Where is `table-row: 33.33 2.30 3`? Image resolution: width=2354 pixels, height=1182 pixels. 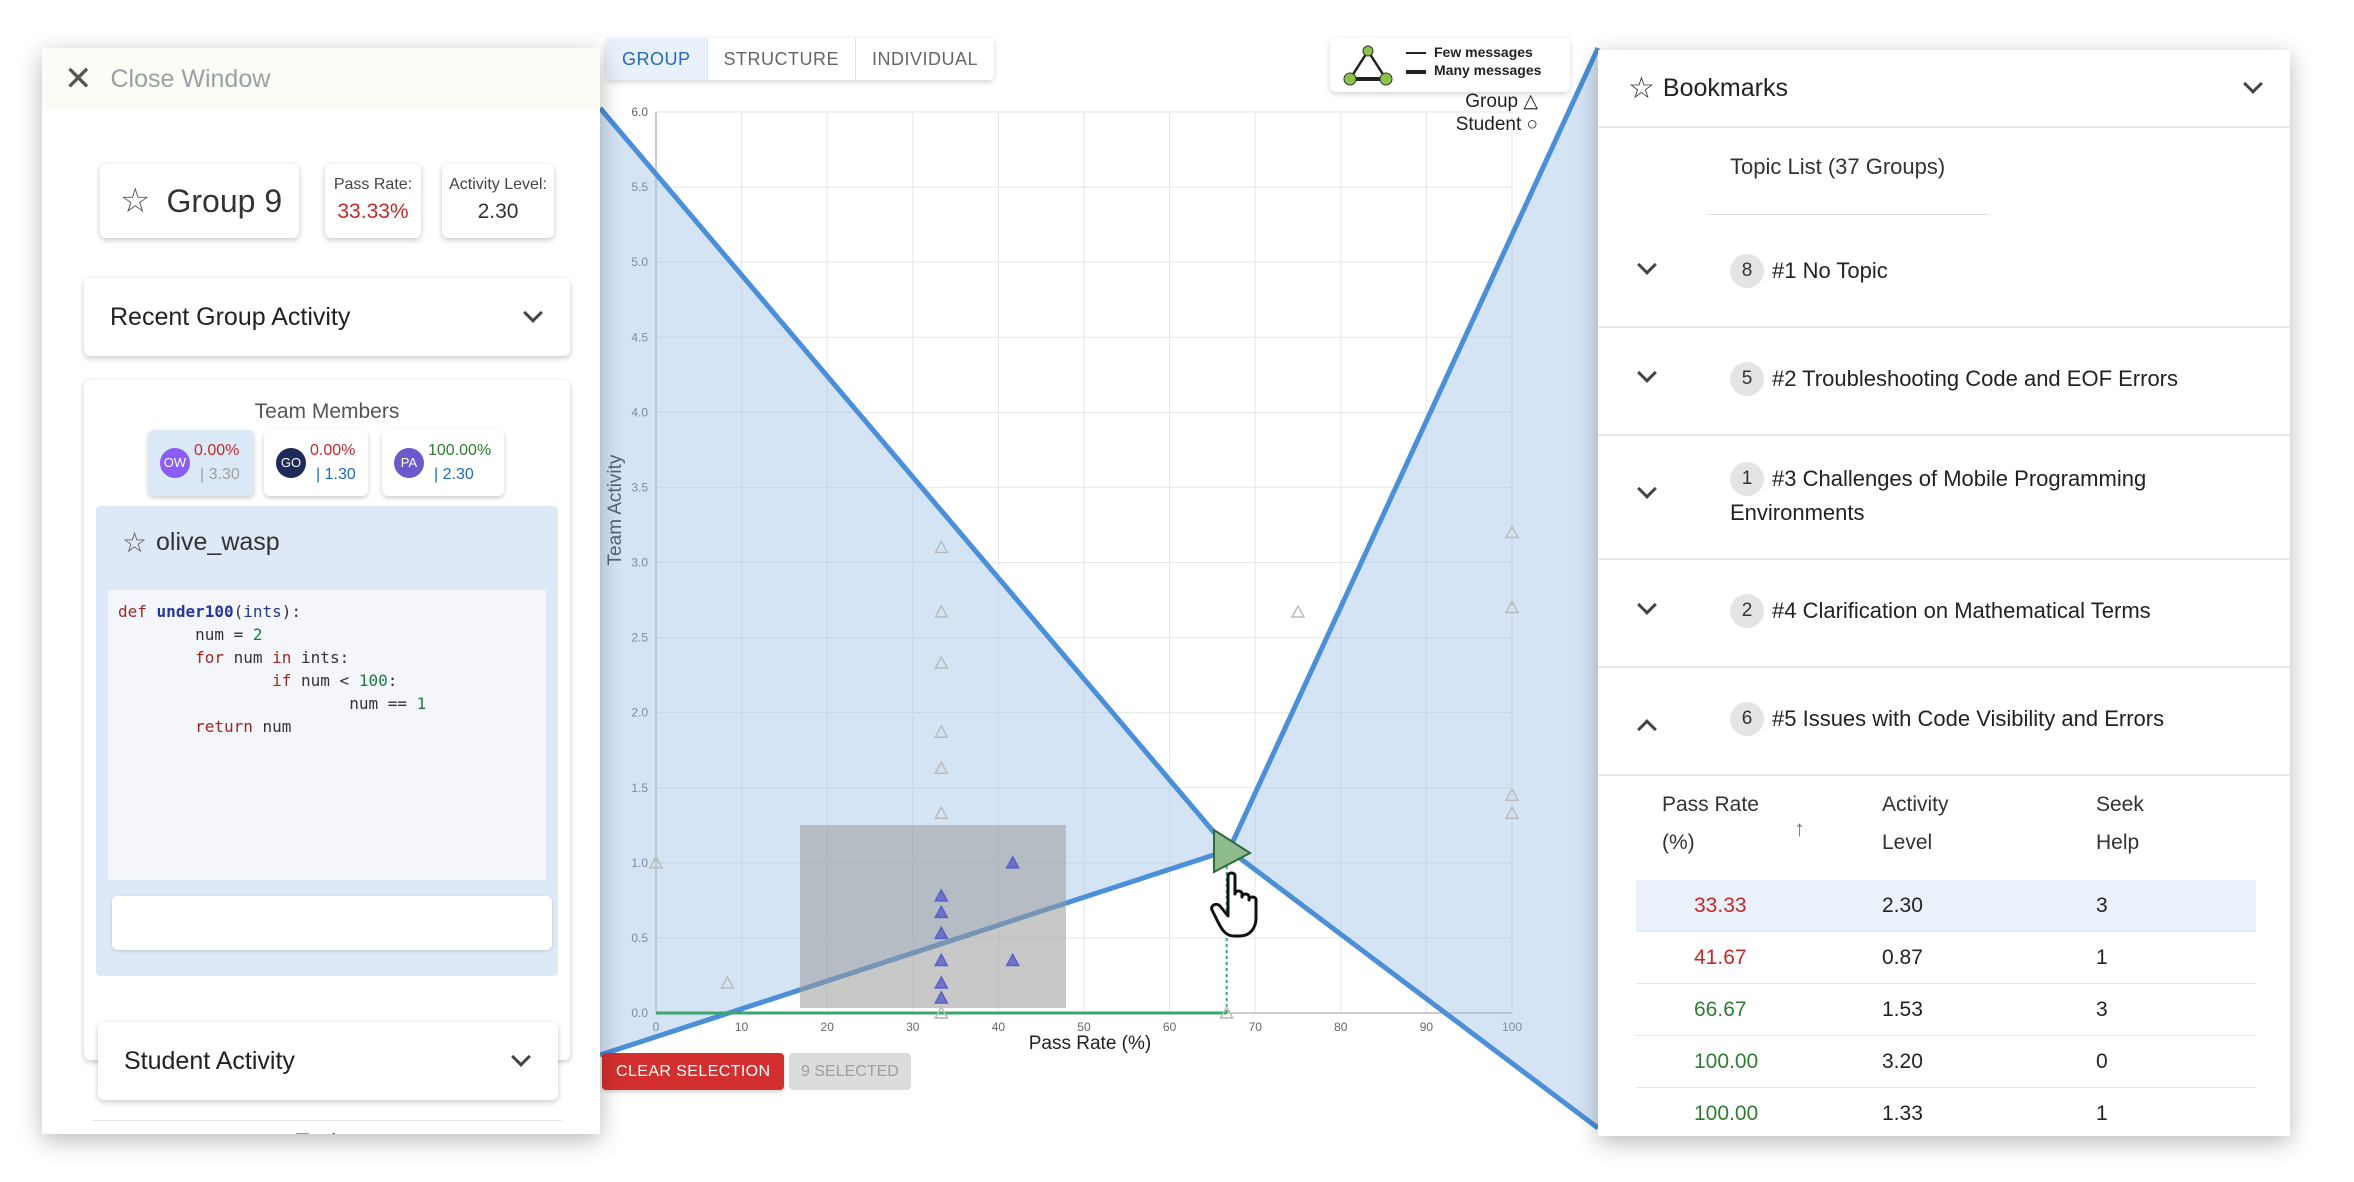 table-row: 33.33 2.30 3 is located at coordinates (1946, 906).